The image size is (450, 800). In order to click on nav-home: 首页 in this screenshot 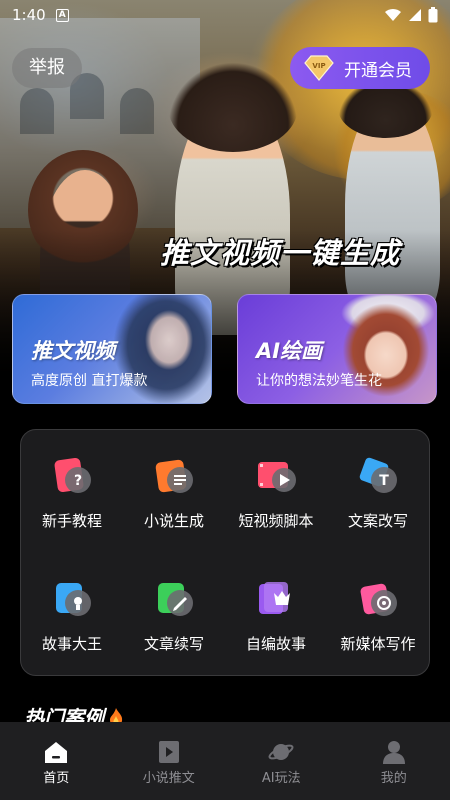, I will do `click(56, 761)`.